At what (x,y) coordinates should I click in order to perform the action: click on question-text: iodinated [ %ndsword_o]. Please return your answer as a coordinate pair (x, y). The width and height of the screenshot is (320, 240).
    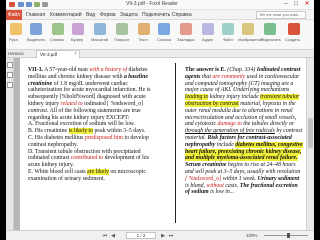
    Looking at the image, I should click on (113, 103).